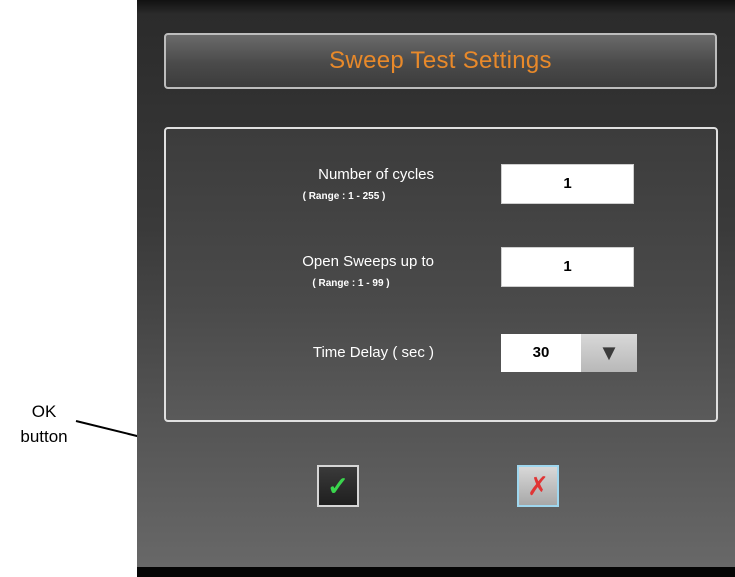 The height and width of the screenshot is (577, 735). I want to click on dialog-title: Sweep Test Settings, so click(440, 60).